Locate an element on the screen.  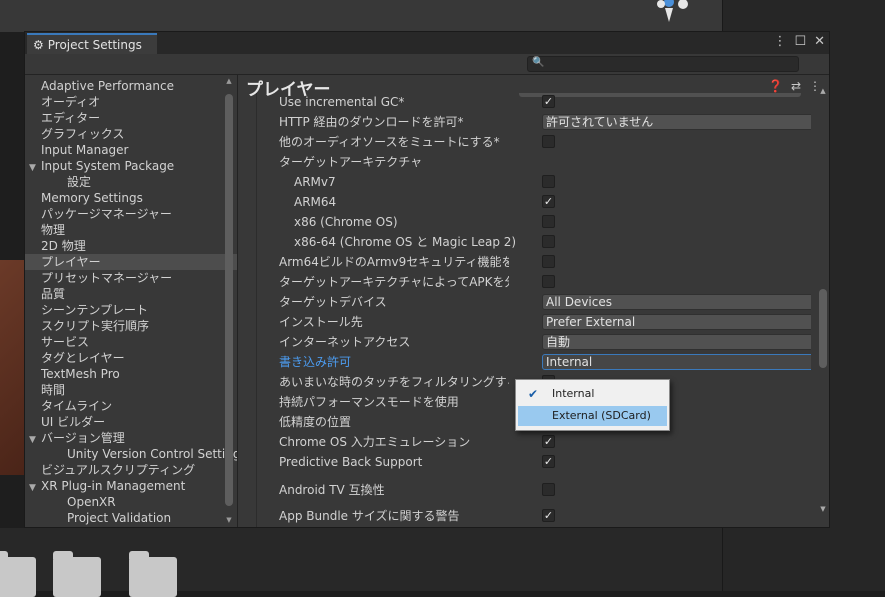
sidebar-item: プレイヤー is located at coordinates (131, 262).